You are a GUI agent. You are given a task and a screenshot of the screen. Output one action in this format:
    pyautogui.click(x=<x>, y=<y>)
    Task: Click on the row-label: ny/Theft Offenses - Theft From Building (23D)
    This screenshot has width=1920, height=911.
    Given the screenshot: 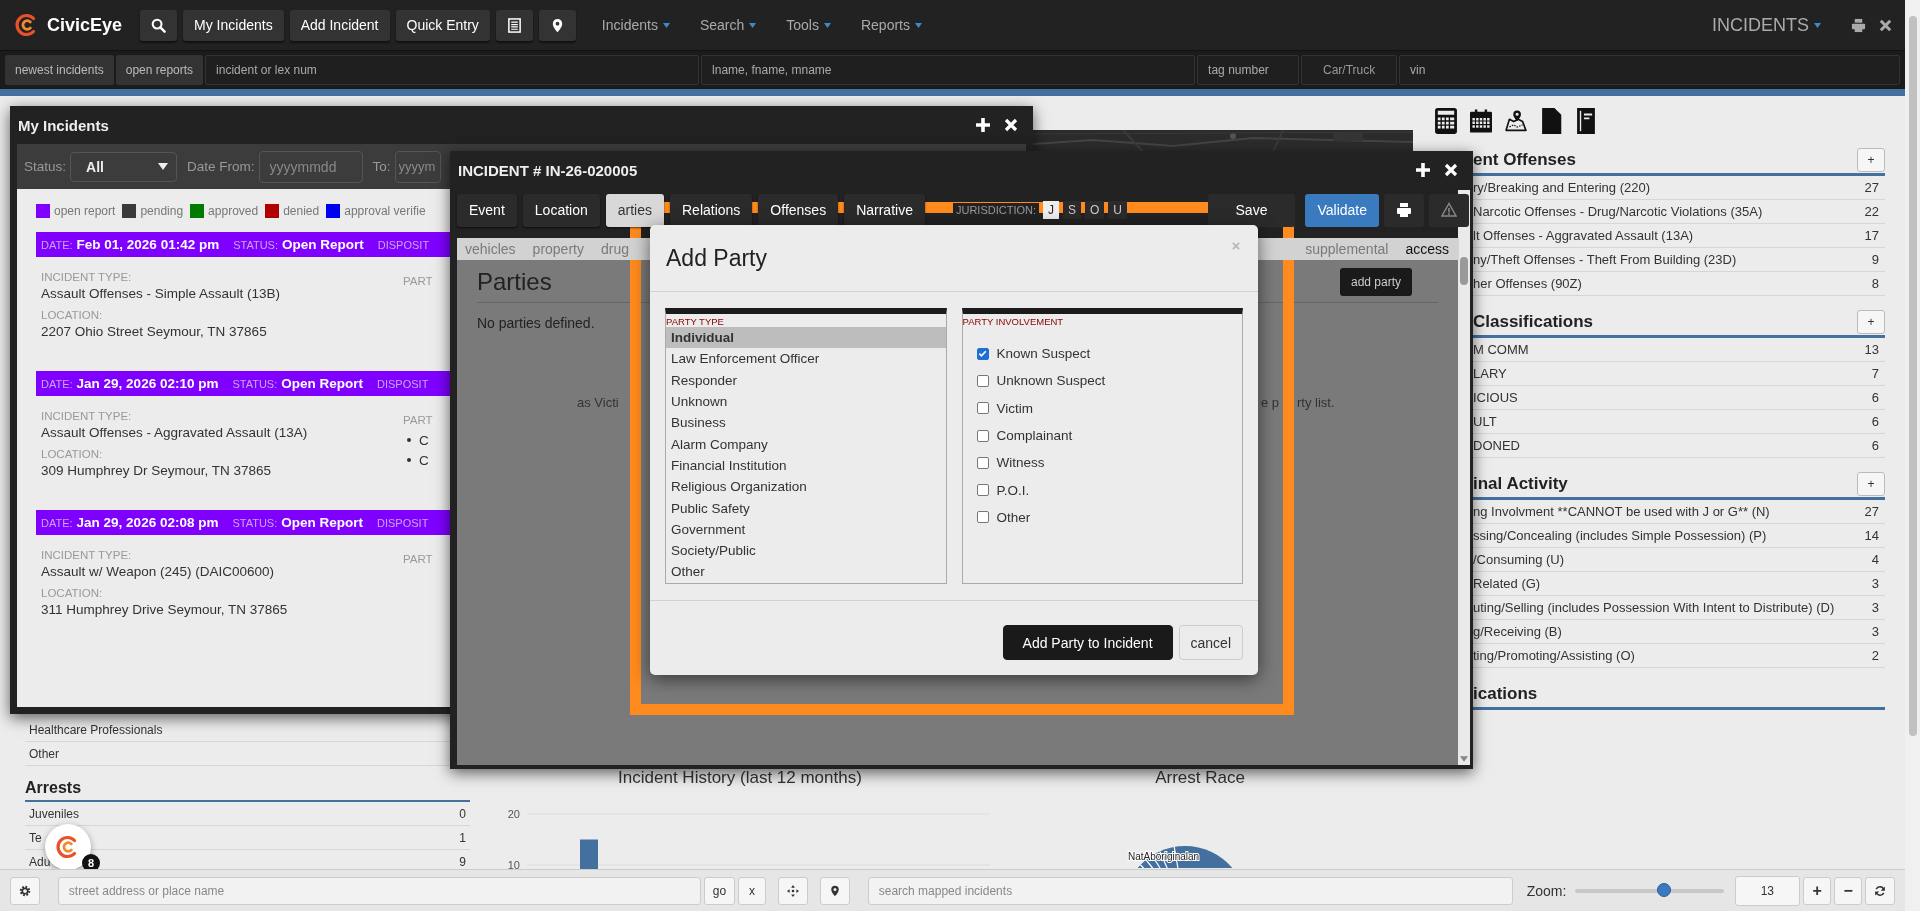 What is the action you would take?
    pyautogui.click(x=1605, y=259)
    